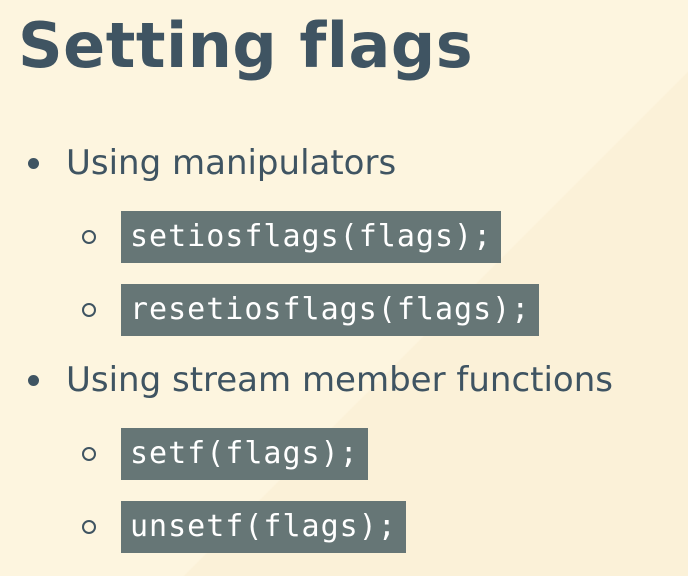  What do you see at coordinates (263, 527) in the screenshot?
I see `code-snippet: unsetf(flags);` at bounding box center [263, 527].